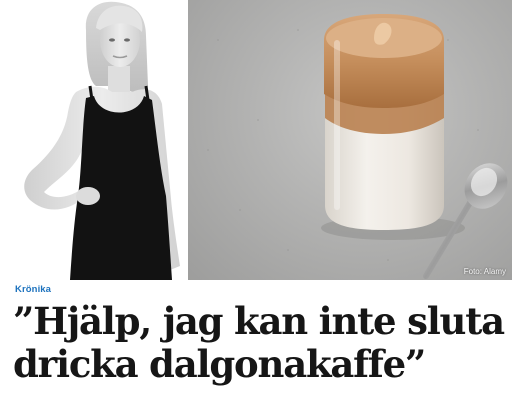  What do you see at coordinates (484, 271) in the screenshot?
I see `photo-credit: Foto: Alamy` at bounding box center [484, 271].